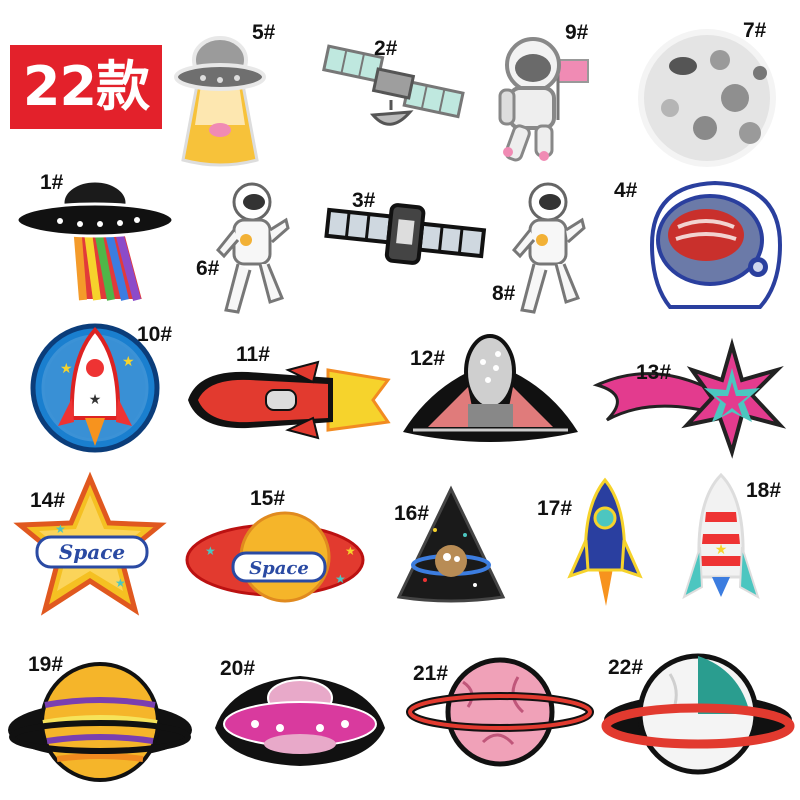 This screenshot has height=800, width=800. Describe the element at coordinates (654, 372) in the screenshot. I see `patch-13-label: 13#` at that location.